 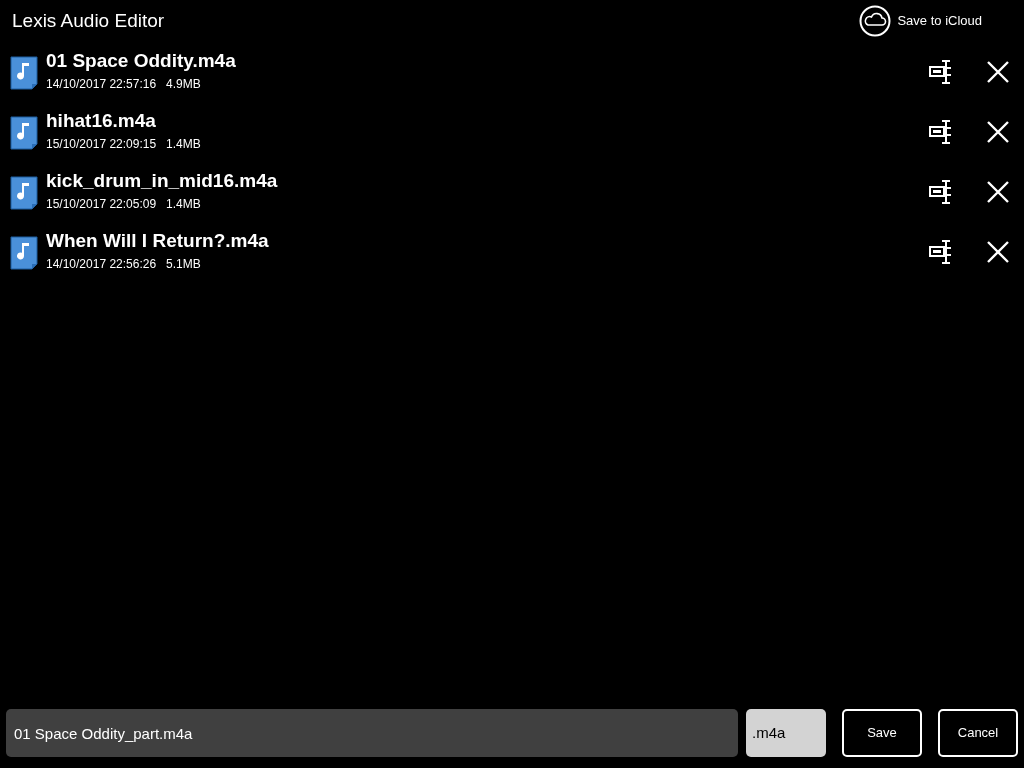 I want to click on file-date: 14/10/2017 22:57:16, so click(x=101, y=84).